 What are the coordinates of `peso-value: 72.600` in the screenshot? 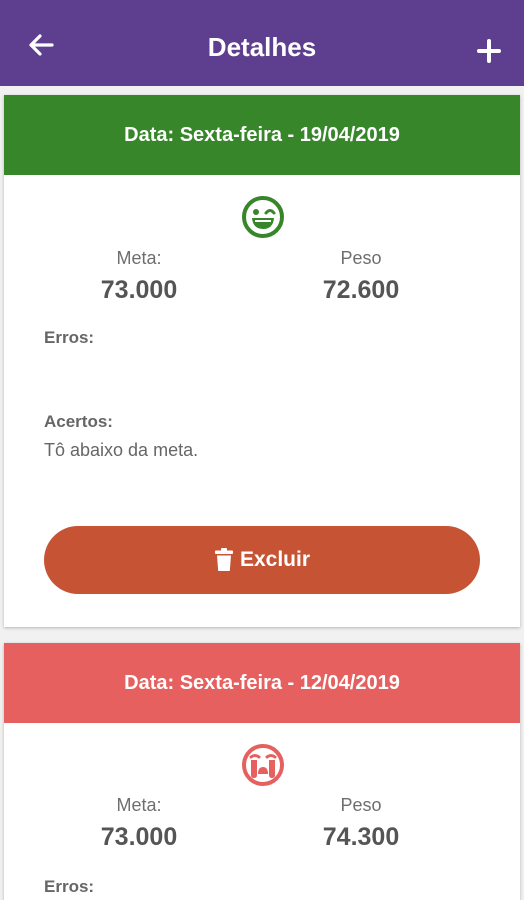 It's located at (361, 290).